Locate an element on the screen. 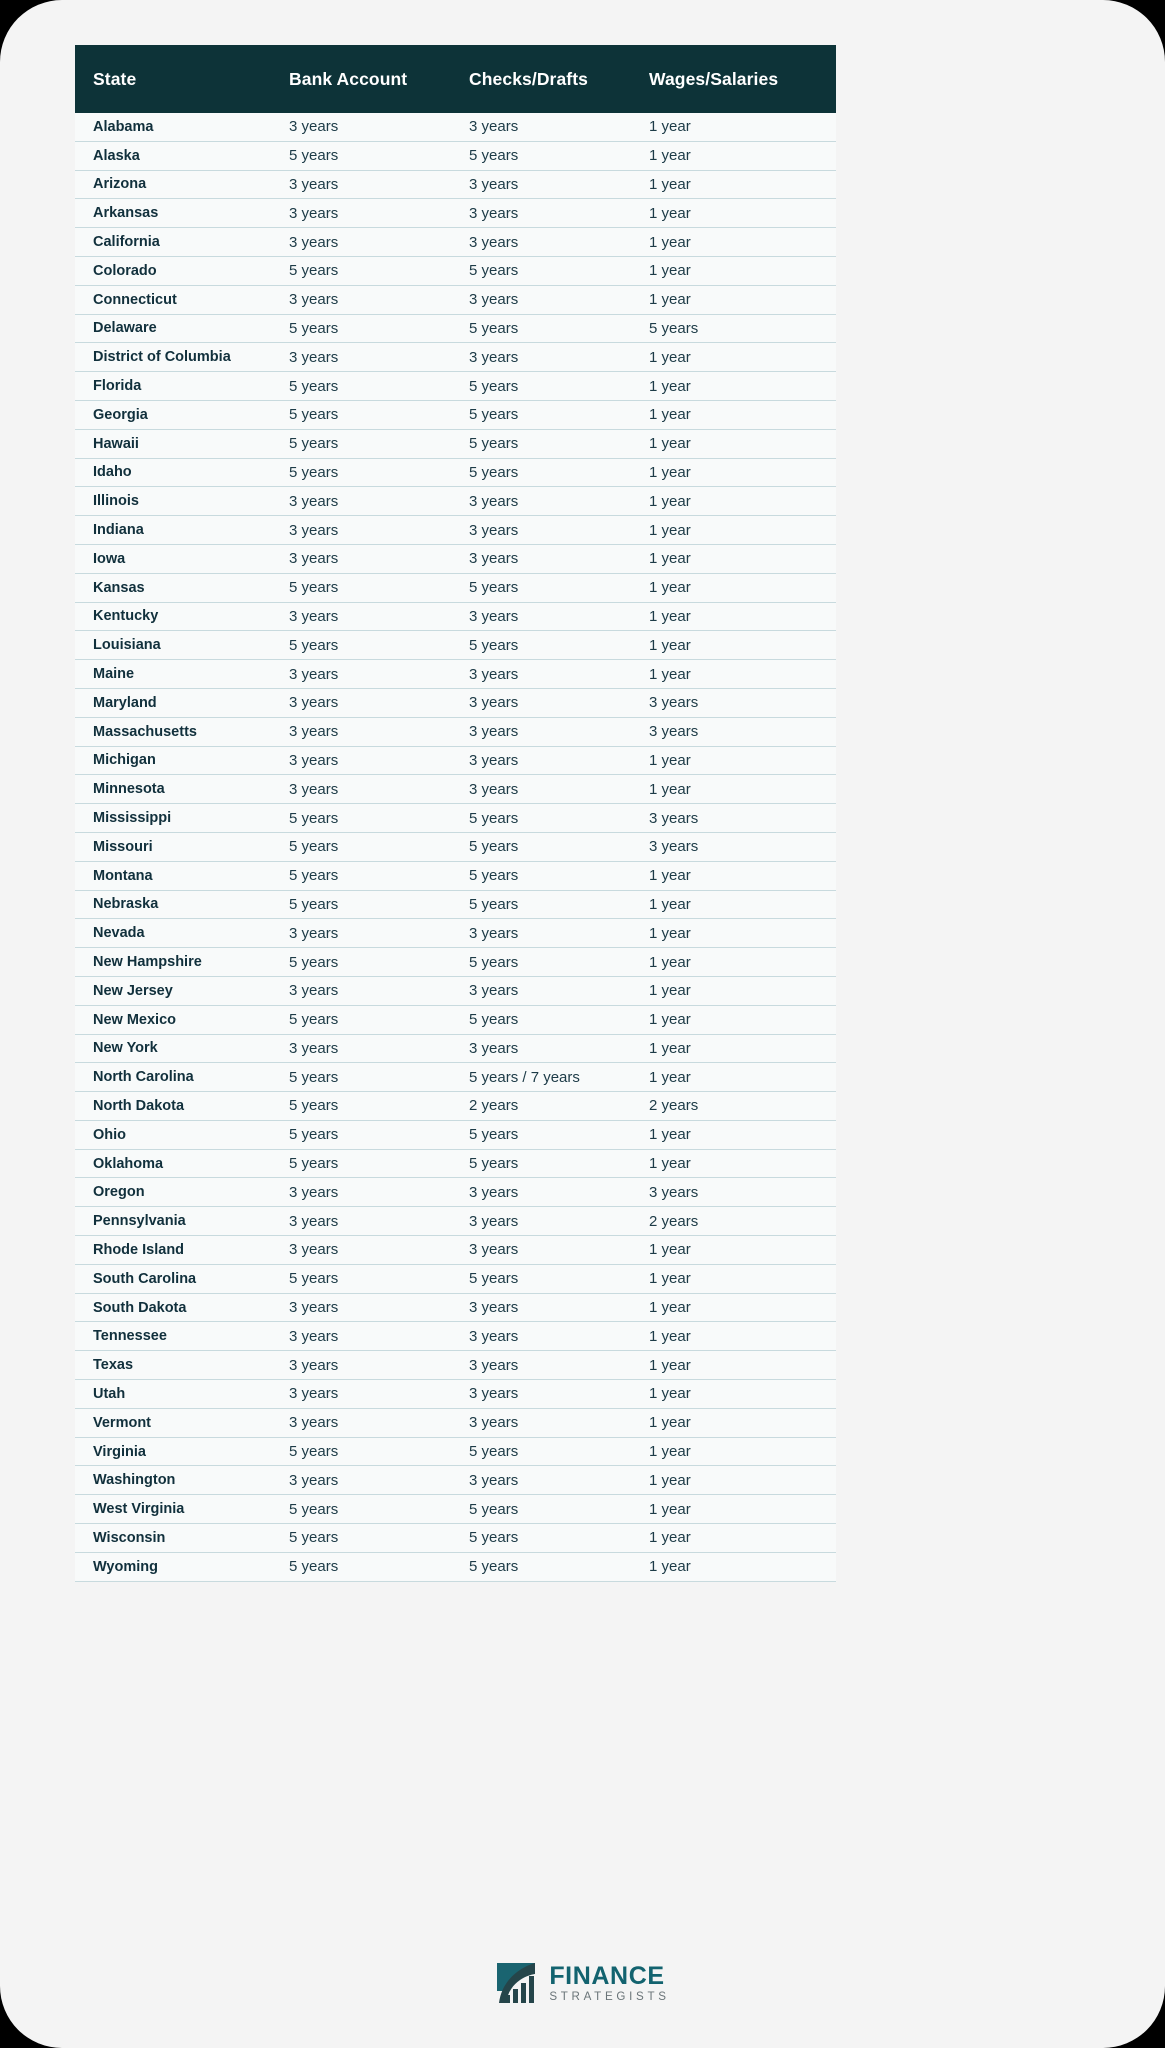  table-row: Wyoming 5 years 5 years 1 year is located at coordinates (455, 1567).